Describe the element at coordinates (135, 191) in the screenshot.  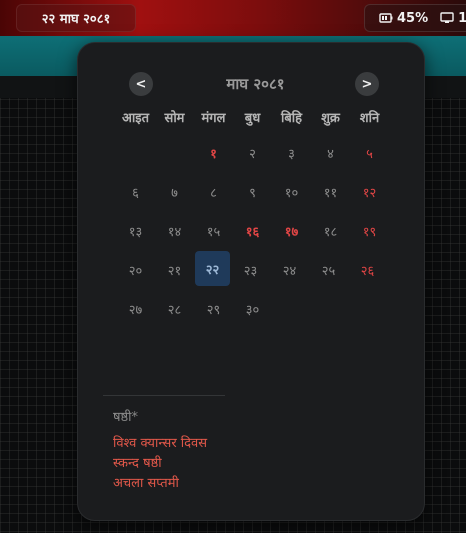
I see `day-cell: ६` at that location.